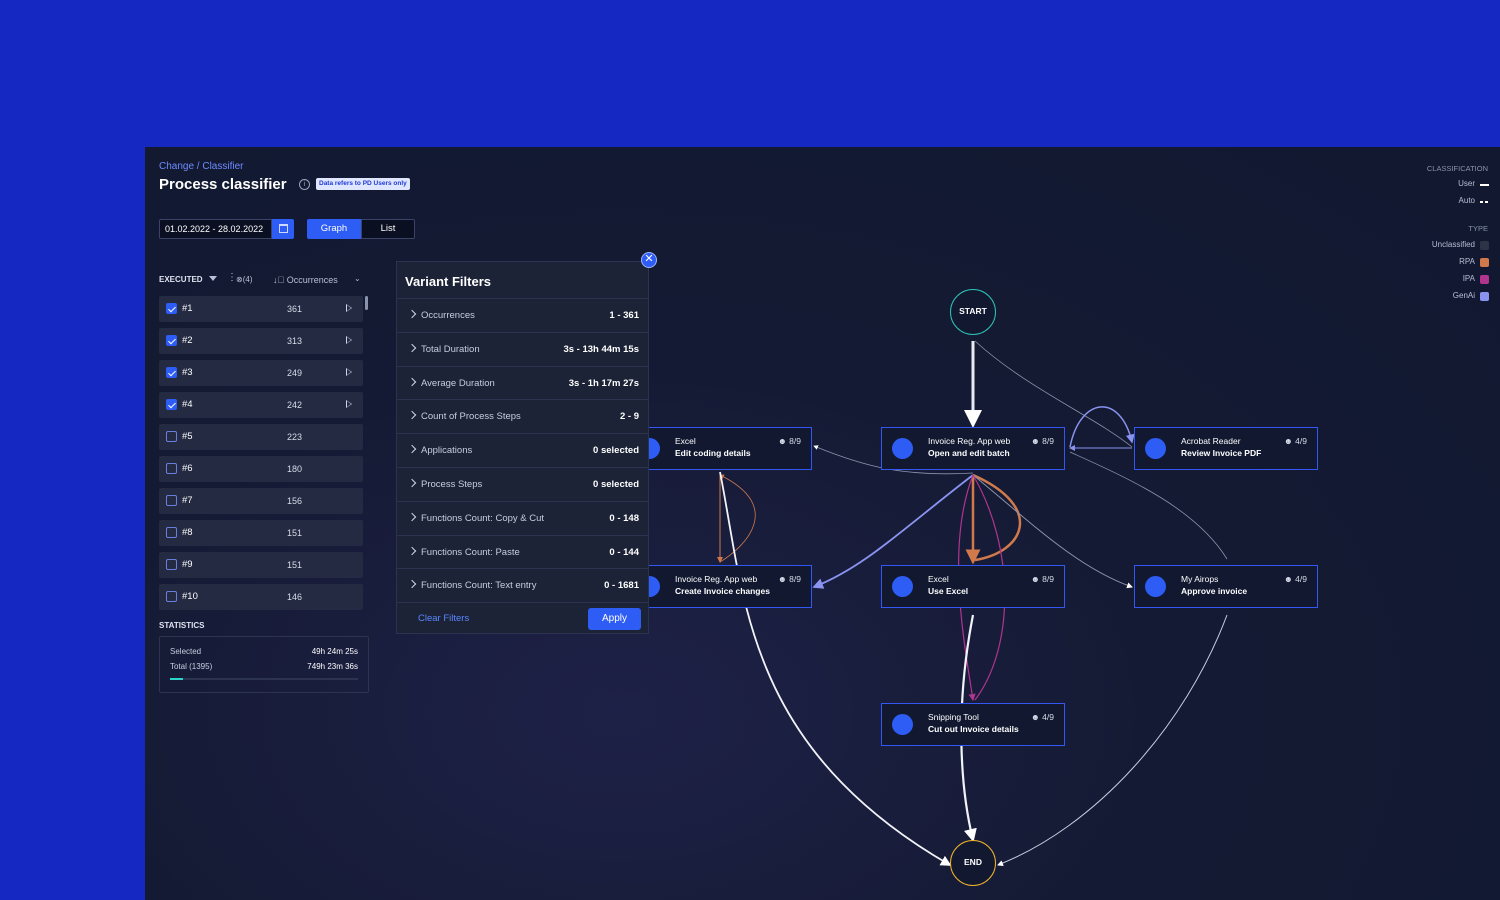 The image size is (1500, 900). What do you see at coordinates (522, 415) in the screenshot?
I see `filter-row: Count of Process Steps 2 - 9` at bounding box center [522, 415].